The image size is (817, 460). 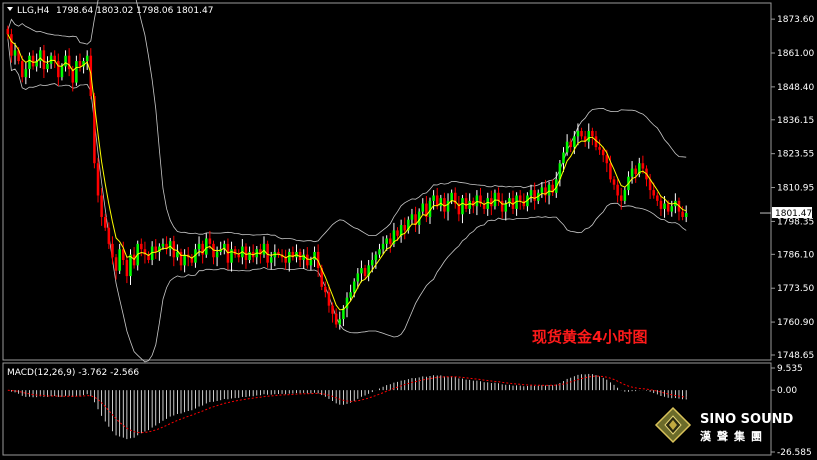 What do you see at coordinates (795, 189) in the screenshot?
I see `price-tick-label: 1810.95` at bounding box center [795, 189].